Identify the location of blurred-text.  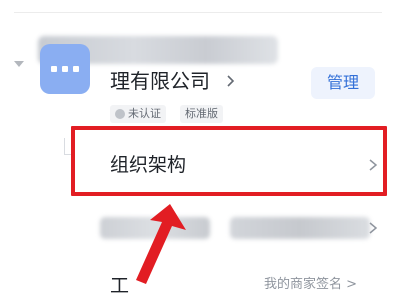
(300, 228).